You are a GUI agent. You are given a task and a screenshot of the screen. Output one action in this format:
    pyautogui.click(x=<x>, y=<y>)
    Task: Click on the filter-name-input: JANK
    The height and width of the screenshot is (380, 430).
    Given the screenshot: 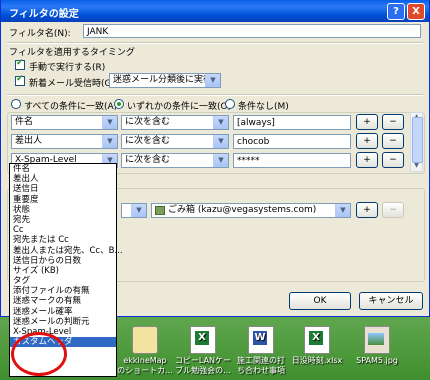 What is the action you would take?
    pyautogui.click(x=252, y=31)
    